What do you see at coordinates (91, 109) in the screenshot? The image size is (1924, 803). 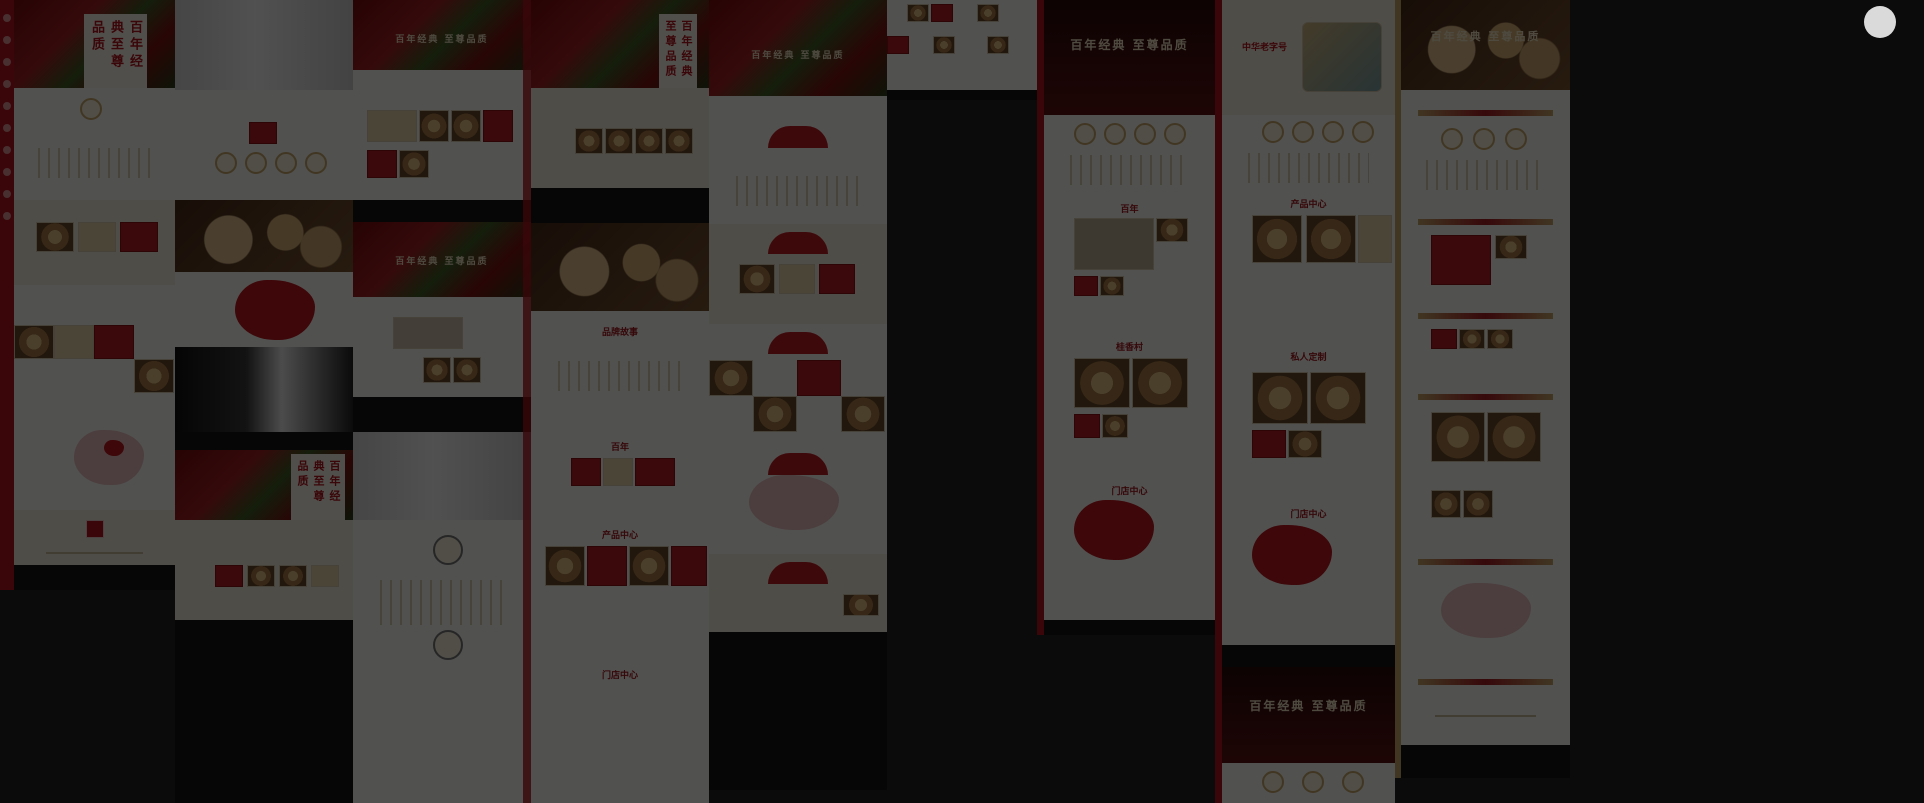 I see `brand-seal-icon` at bounding box center [91, 109].